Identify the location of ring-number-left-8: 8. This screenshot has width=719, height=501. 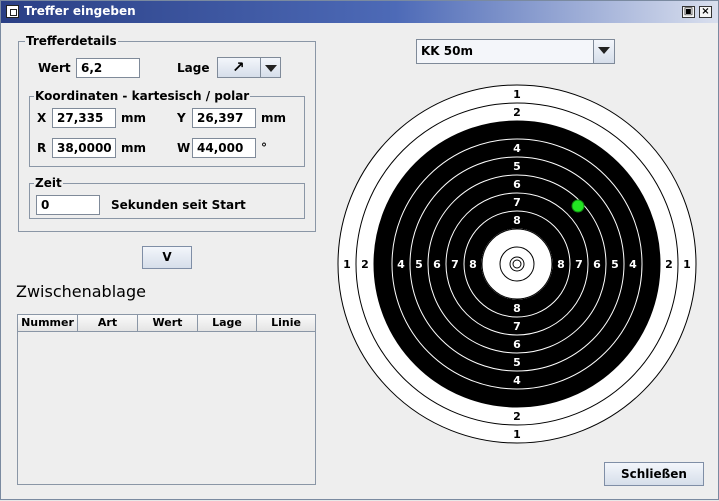
(473, 264).